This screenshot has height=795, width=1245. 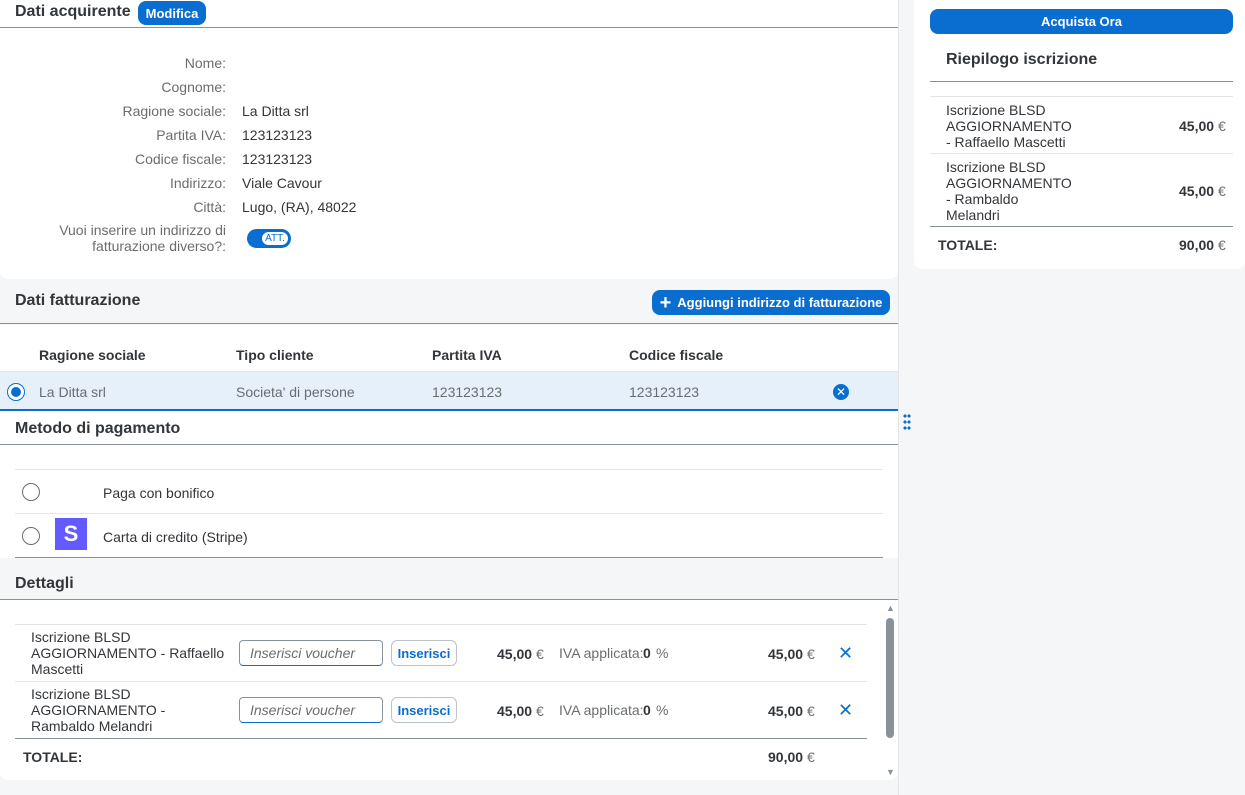 What do you see at coordinates (180, 159) in the screenshot?
I see `field-label-codice-fiscale: Codice fiscale:` at bounding box center [180, 159].